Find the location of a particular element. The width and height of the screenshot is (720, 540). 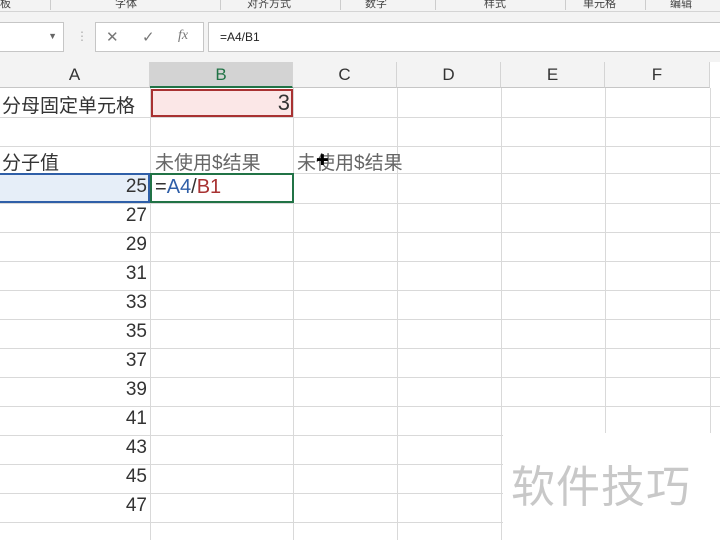

formula-ref-a4: A4 is located at coordinates (179, 187).